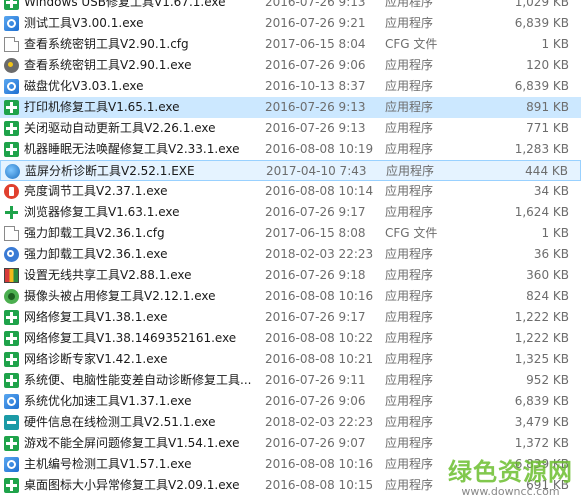 This screenshot has width=581, height=504. I want to click on file-date: 2018-02-03 22:23, so click(319, 254).